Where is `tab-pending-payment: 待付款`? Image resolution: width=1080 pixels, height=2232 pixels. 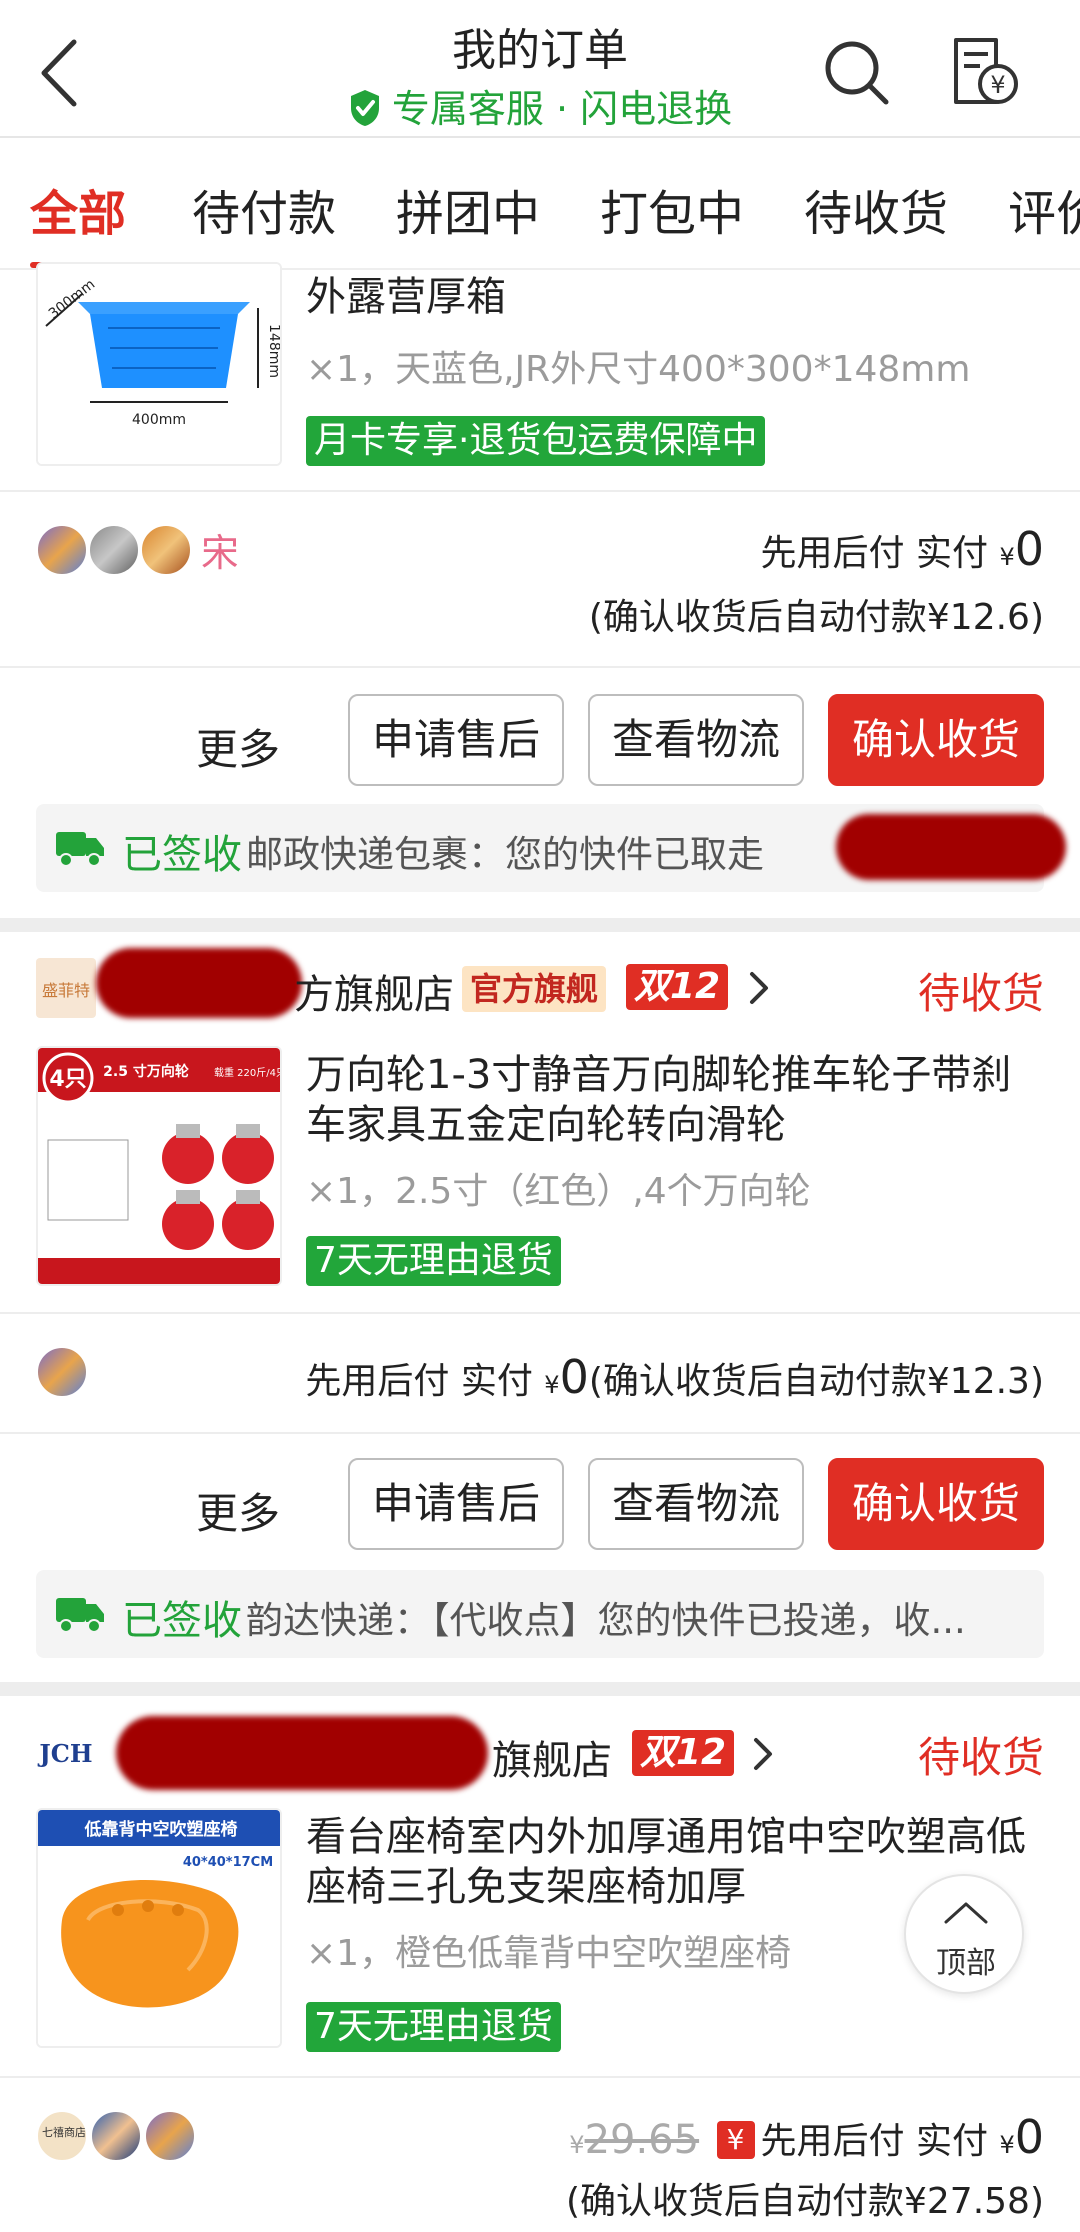
tab-pending-payment: 待付款 is located at coordinates (264, 209).